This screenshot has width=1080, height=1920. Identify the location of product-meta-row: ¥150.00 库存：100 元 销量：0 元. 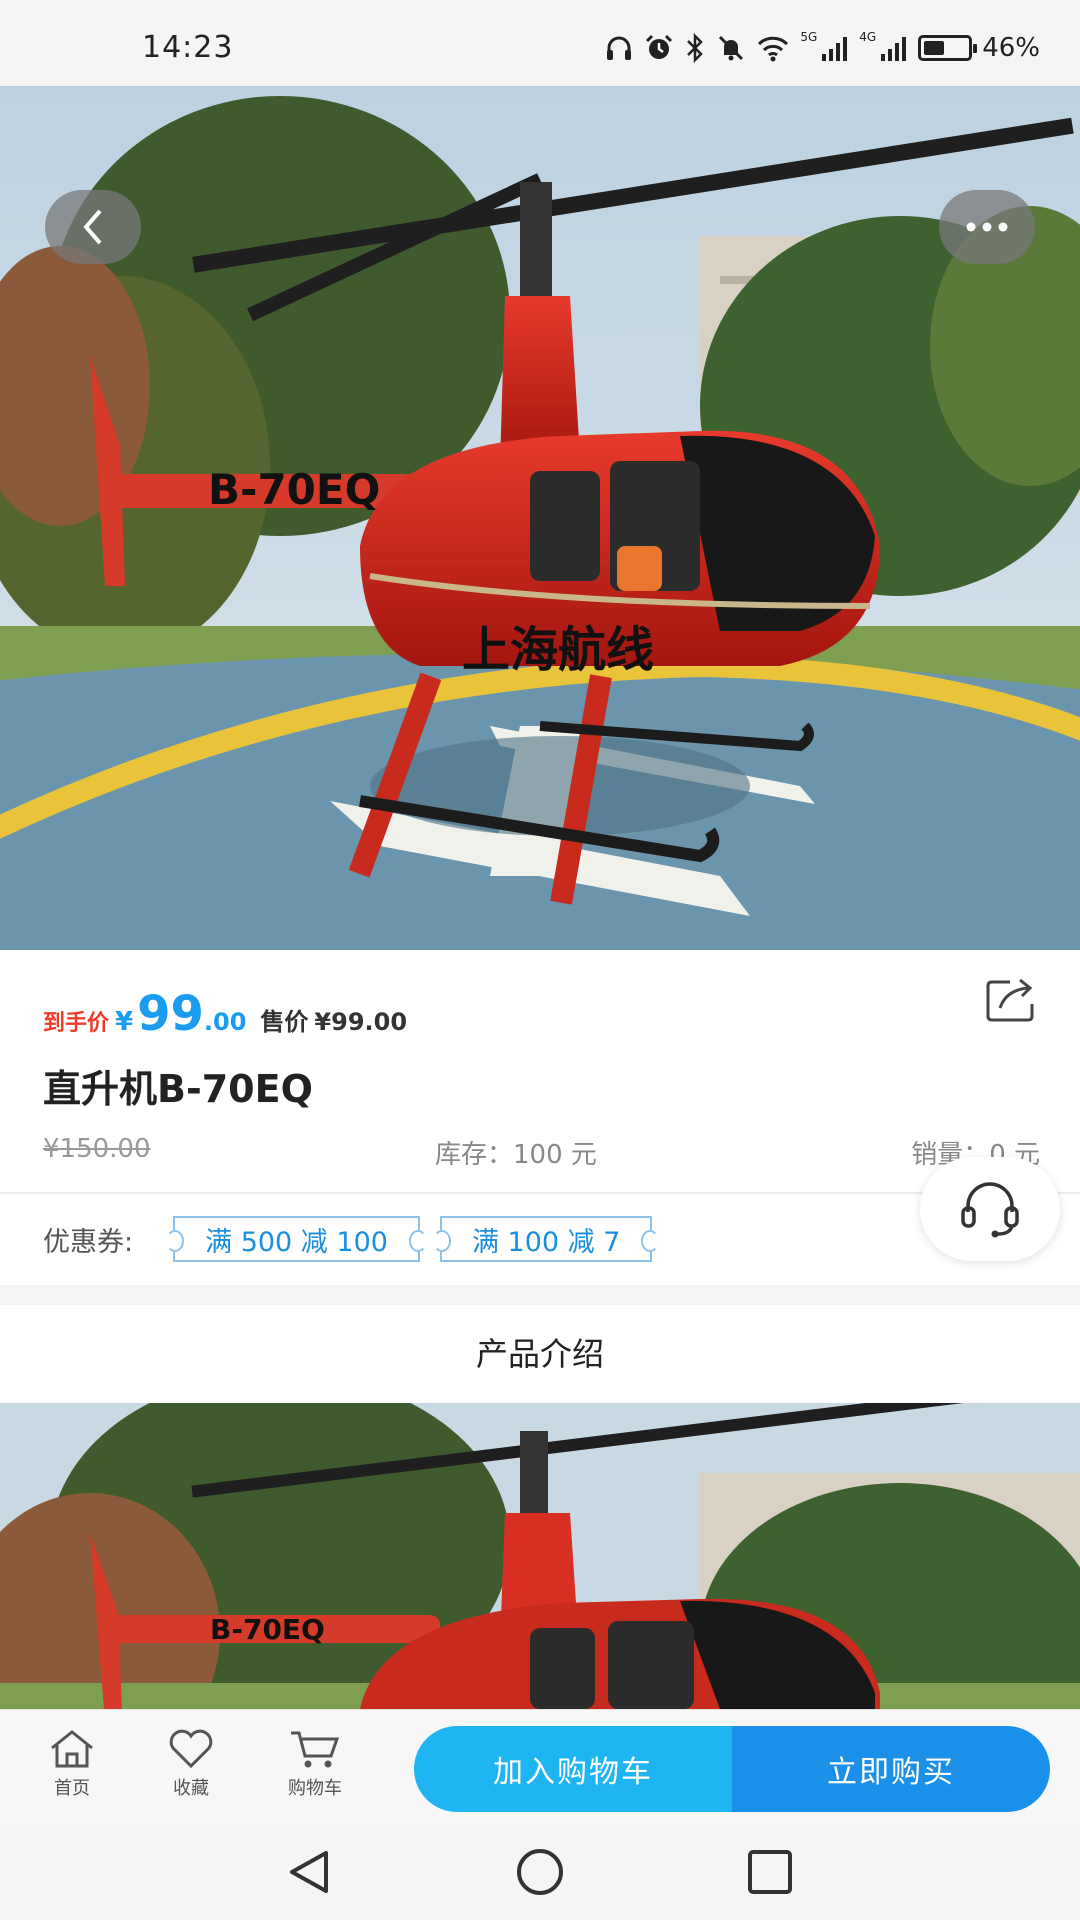
(541, 1154).